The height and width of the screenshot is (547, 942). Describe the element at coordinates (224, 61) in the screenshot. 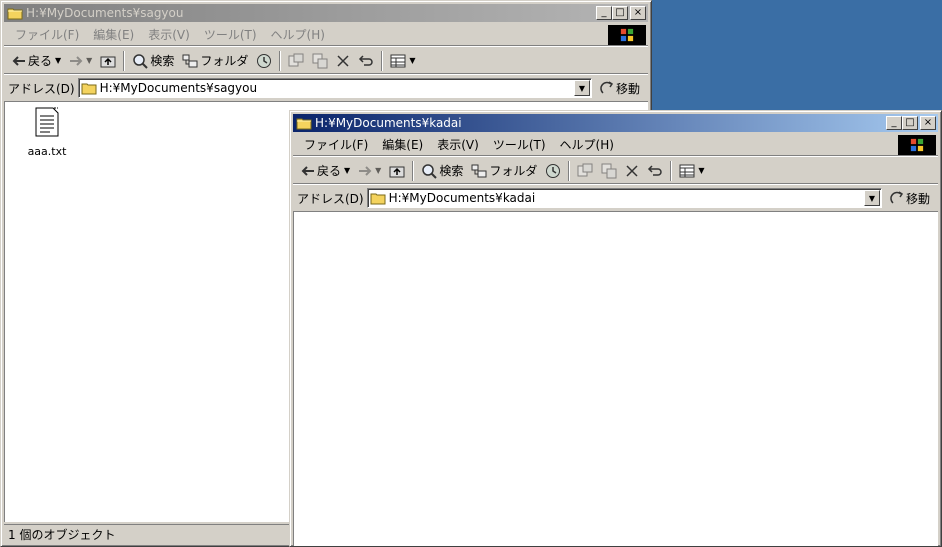

I see `folders-label: フォルダ` at that location.